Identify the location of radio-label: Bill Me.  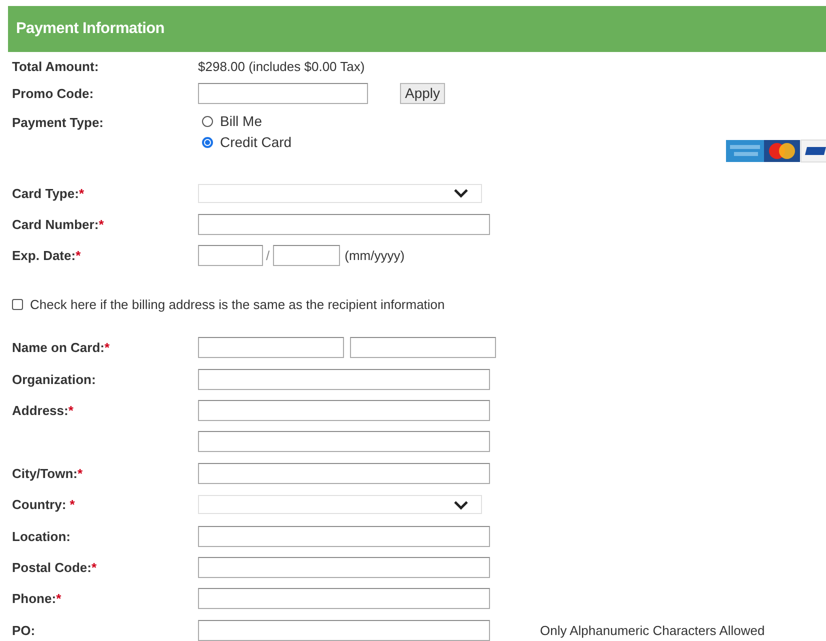
(241, 121).